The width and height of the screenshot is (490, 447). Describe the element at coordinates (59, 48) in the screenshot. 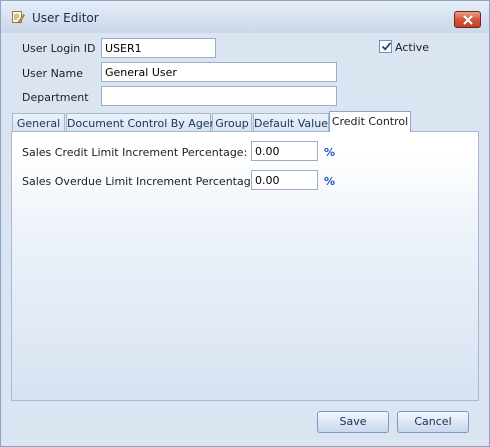

I see `login-id-label: User Login ID` at that location.